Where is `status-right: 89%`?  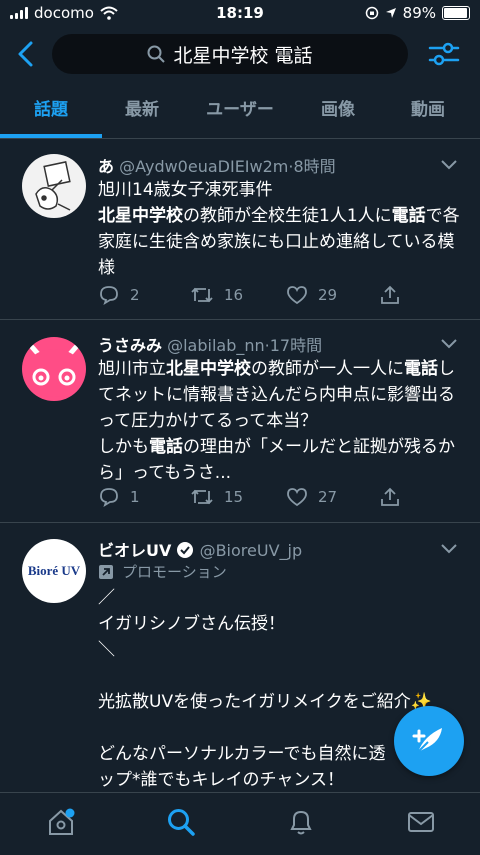 status-right: 89% is located at coordinates (417, 13).